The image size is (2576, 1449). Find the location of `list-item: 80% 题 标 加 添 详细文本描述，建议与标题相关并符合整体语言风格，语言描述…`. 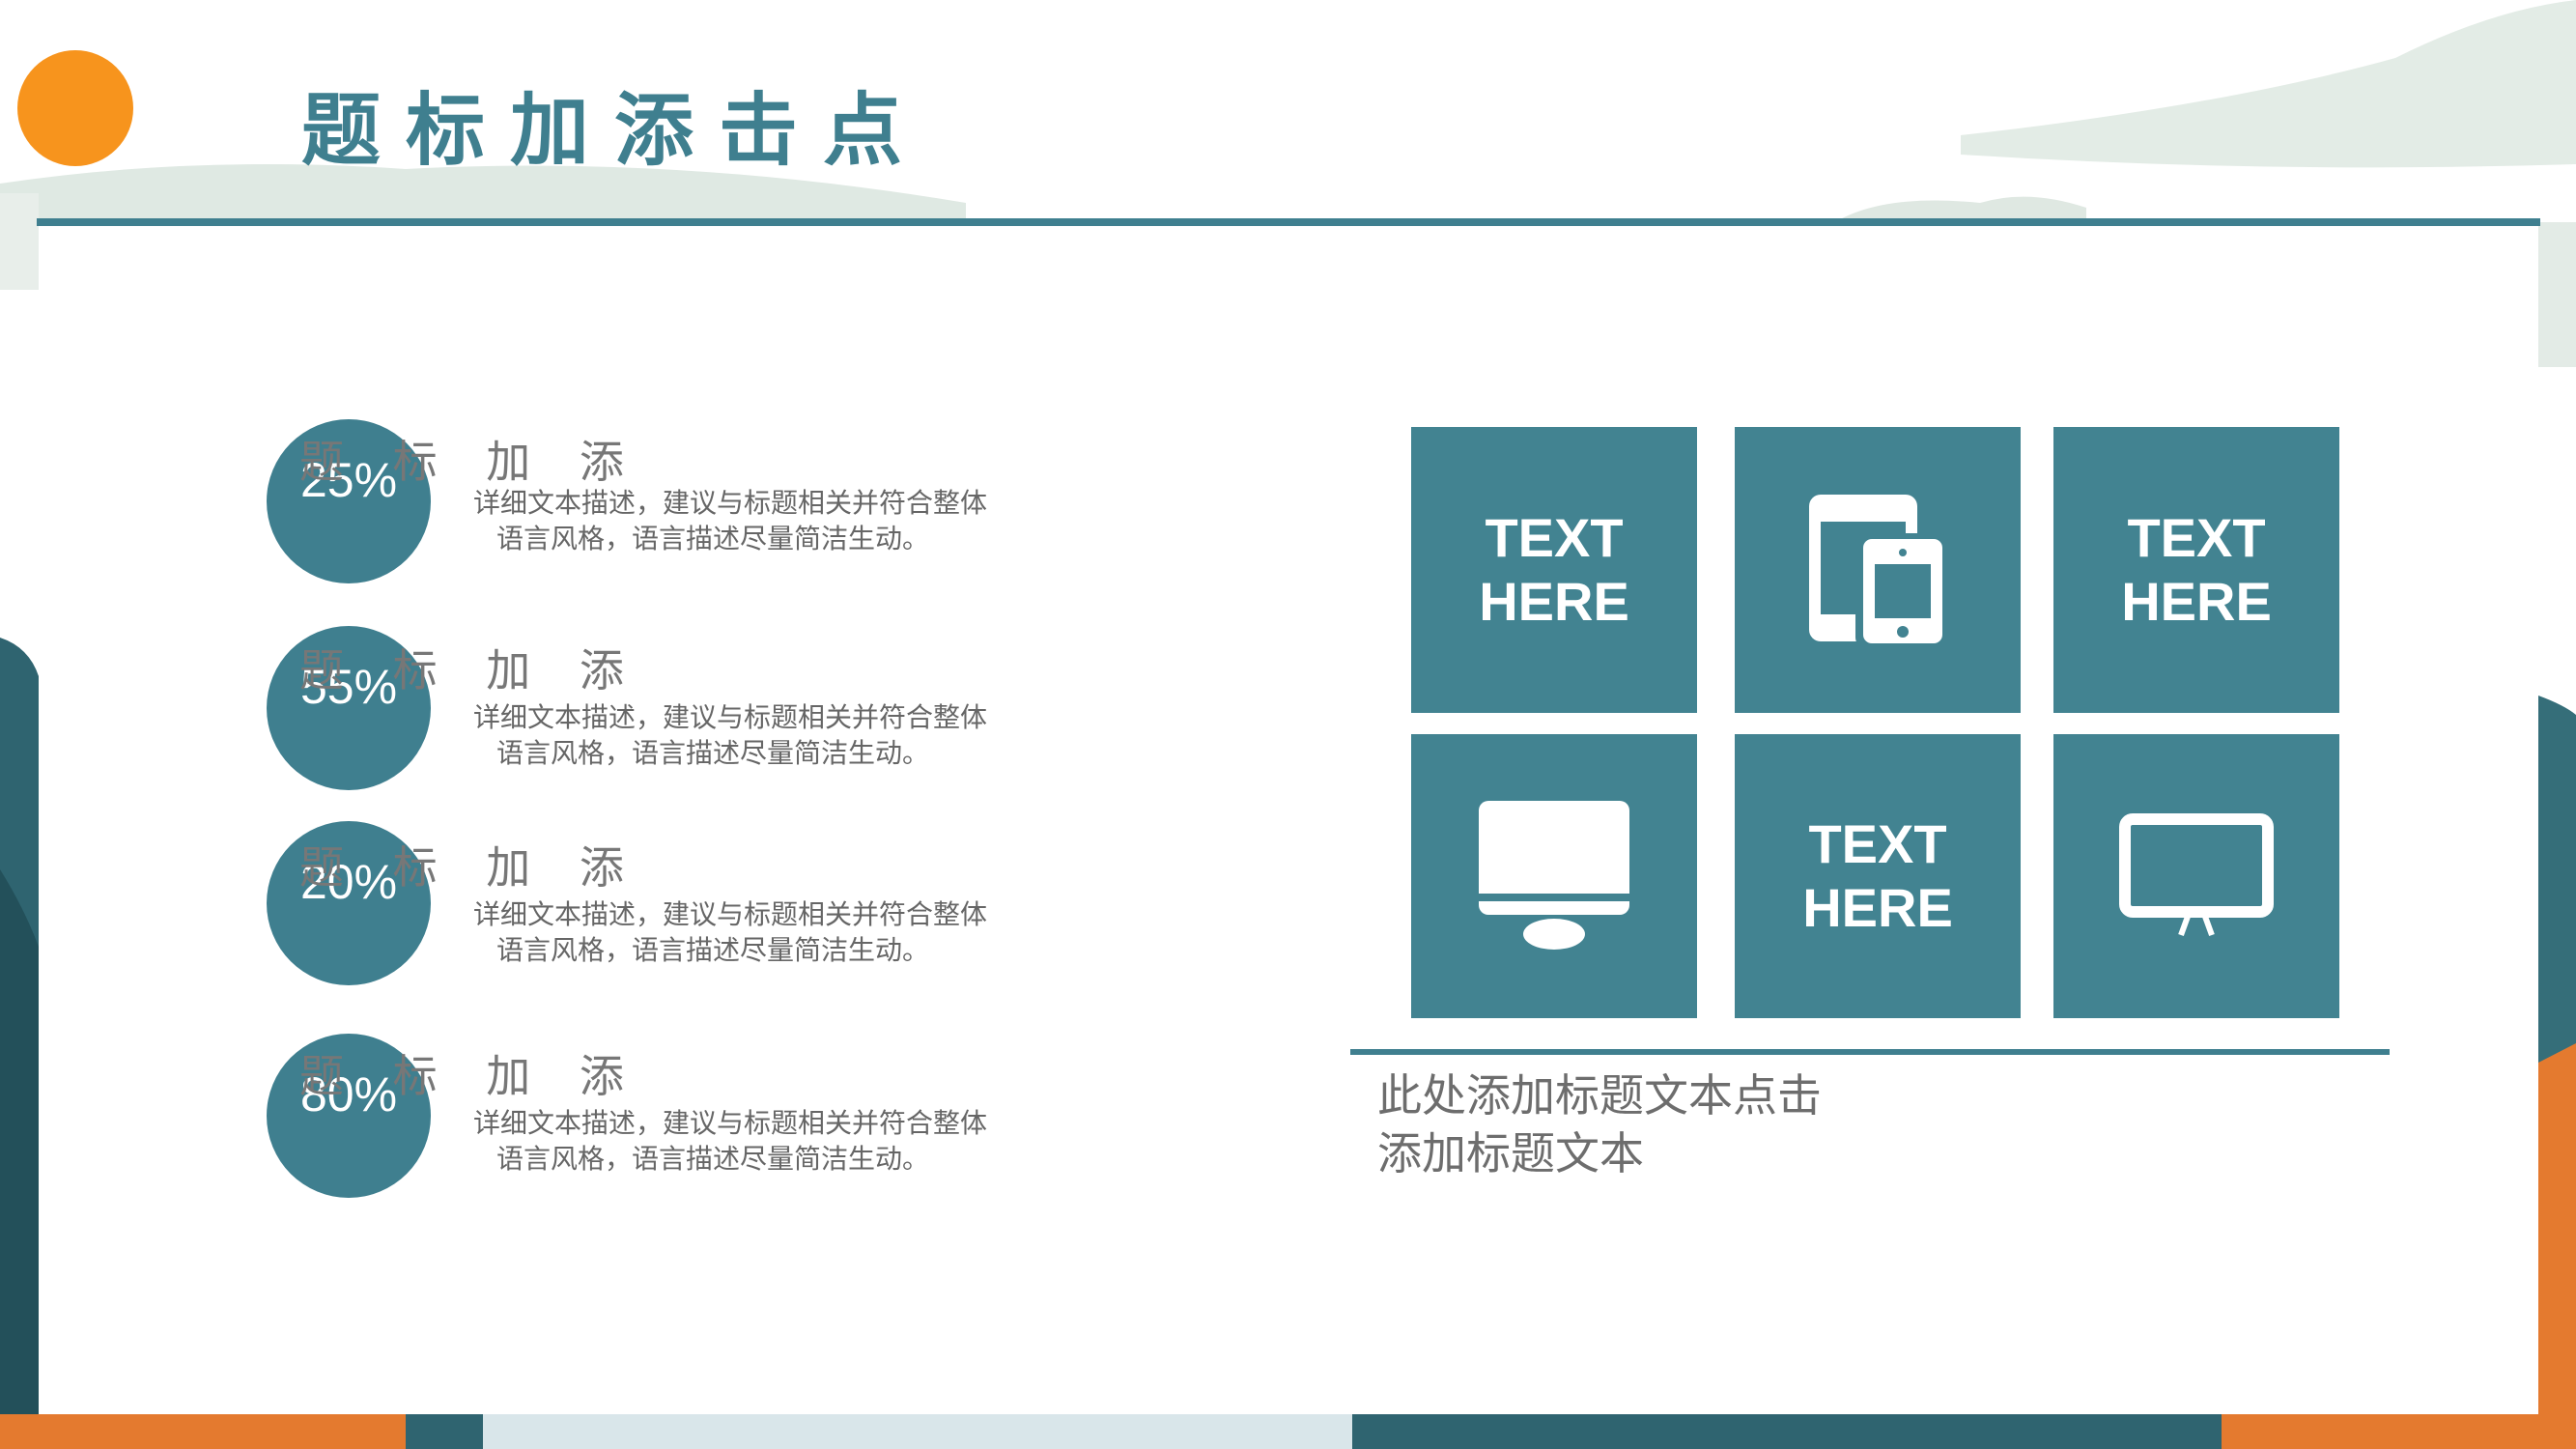

list-item: 80% 题 标 加 添 详细文本描述，建议与标题相关并符合整体语言风格，语言描述… is located at coordinates (643, 1125).